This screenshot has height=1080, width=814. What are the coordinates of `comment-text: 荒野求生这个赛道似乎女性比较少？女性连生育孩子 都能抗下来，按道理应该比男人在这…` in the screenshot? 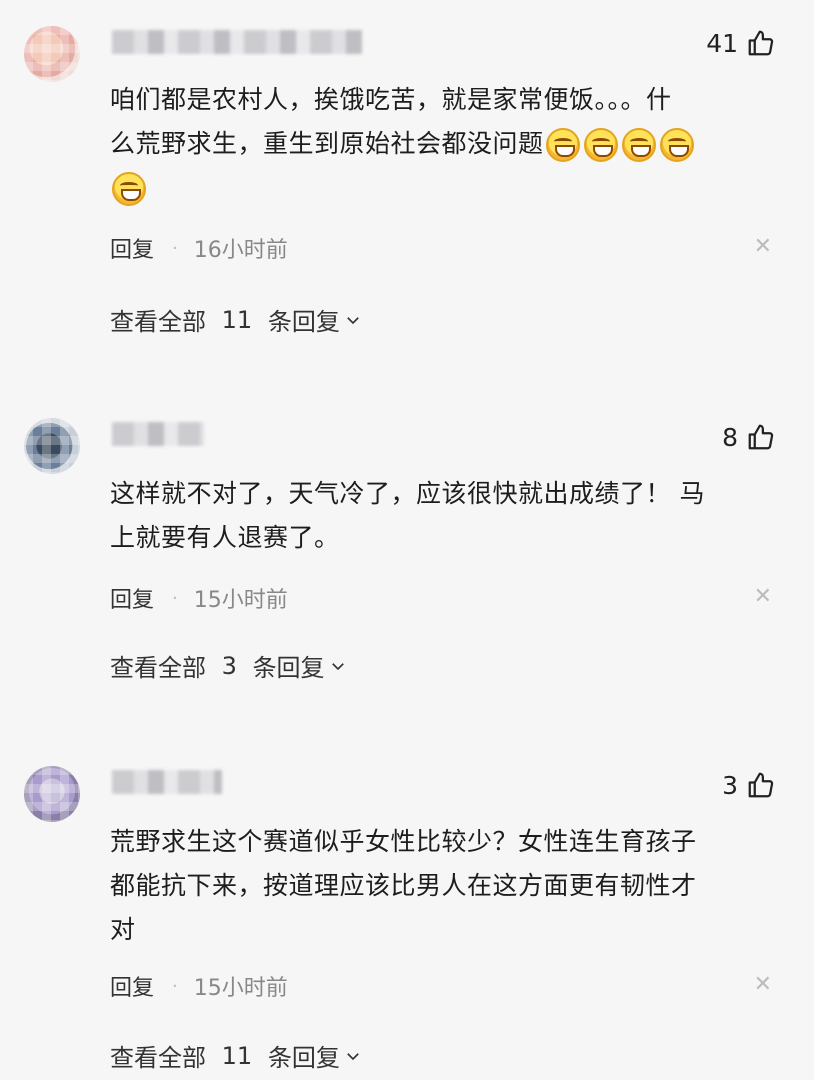 It's located at (440, 886).